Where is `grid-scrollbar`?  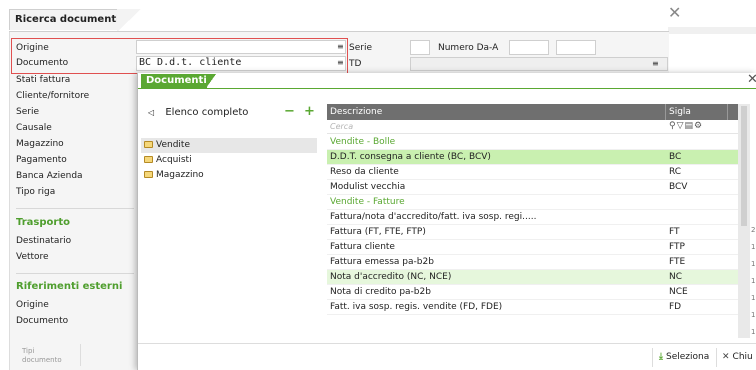 grid-scrollbar is located at coordinates (744, 221).